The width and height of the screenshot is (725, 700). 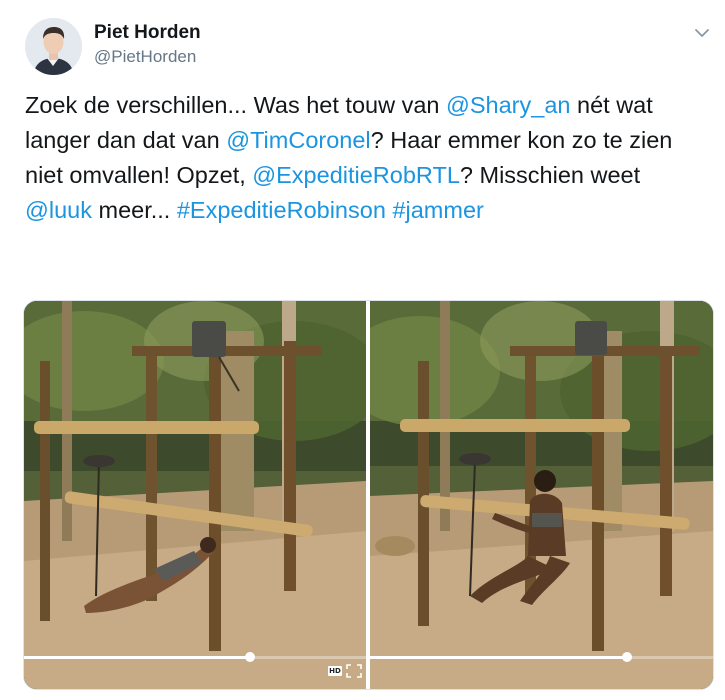 I want to click on hd-badge: HD, so click(x=335, y=671).